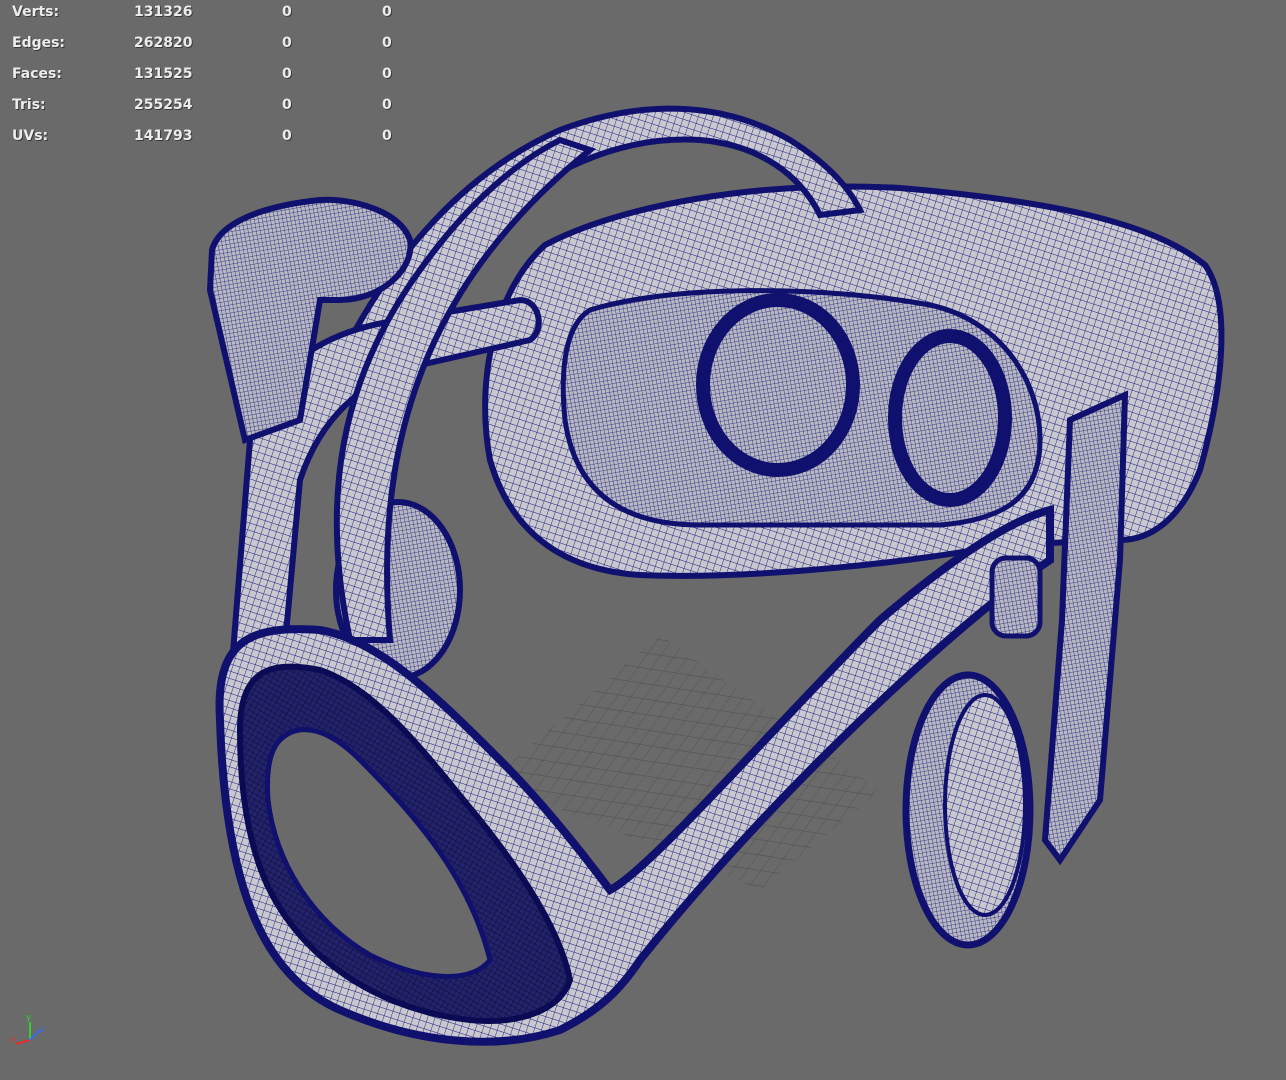 Image resolution: width=1286 pixels, height=1080 pixels. I want to click on hud-total: 131525, so click(163, 74).